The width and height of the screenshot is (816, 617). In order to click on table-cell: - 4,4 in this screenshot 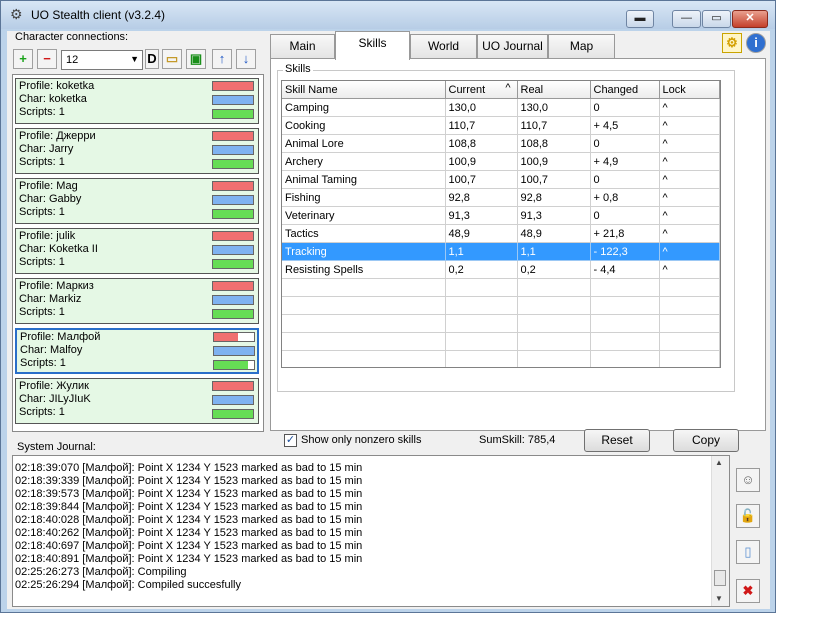, I will do `click(625, 269)`.